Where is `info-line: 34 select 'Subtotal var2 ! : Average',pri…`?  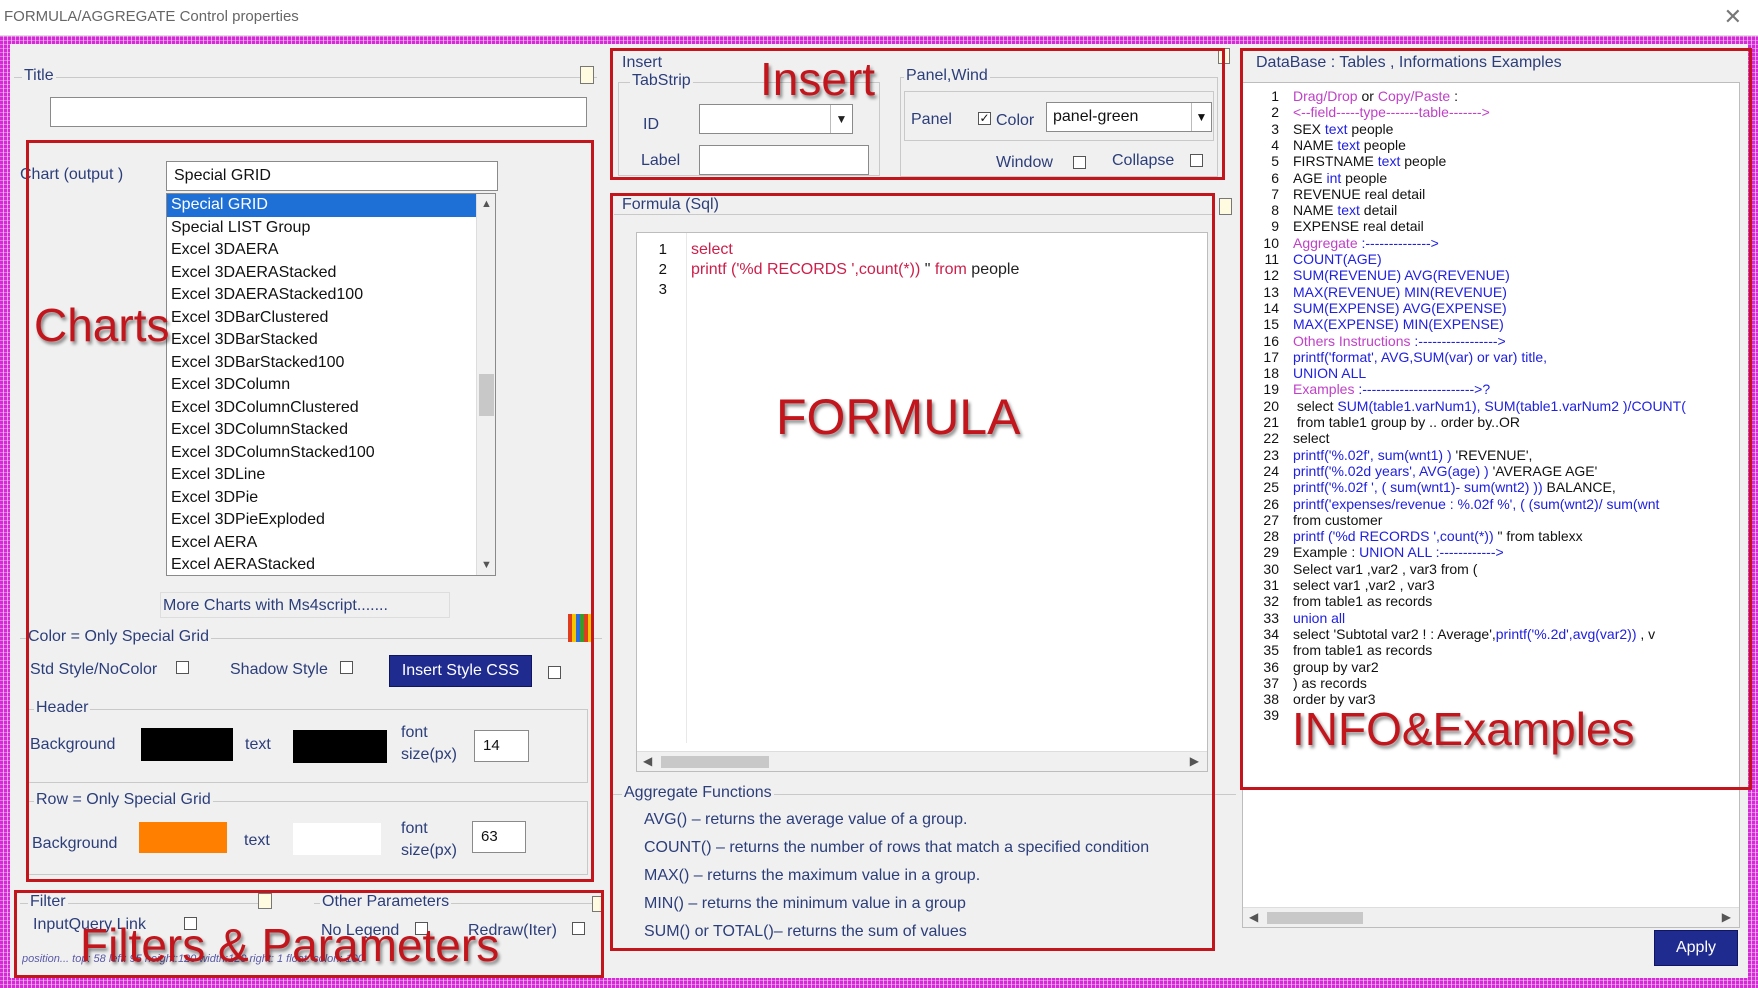 info-line: 34 select 'Subtotal var2 ! : Average',pri… is located at coordinates (1459, 633).